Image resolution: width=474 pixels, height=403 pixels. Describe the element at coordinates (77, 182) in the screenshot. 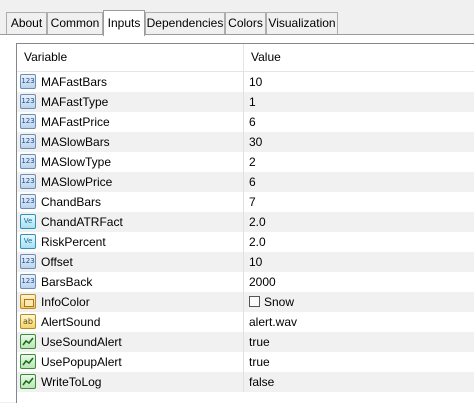

I see `variable-name: MASlowPrice` at that location.